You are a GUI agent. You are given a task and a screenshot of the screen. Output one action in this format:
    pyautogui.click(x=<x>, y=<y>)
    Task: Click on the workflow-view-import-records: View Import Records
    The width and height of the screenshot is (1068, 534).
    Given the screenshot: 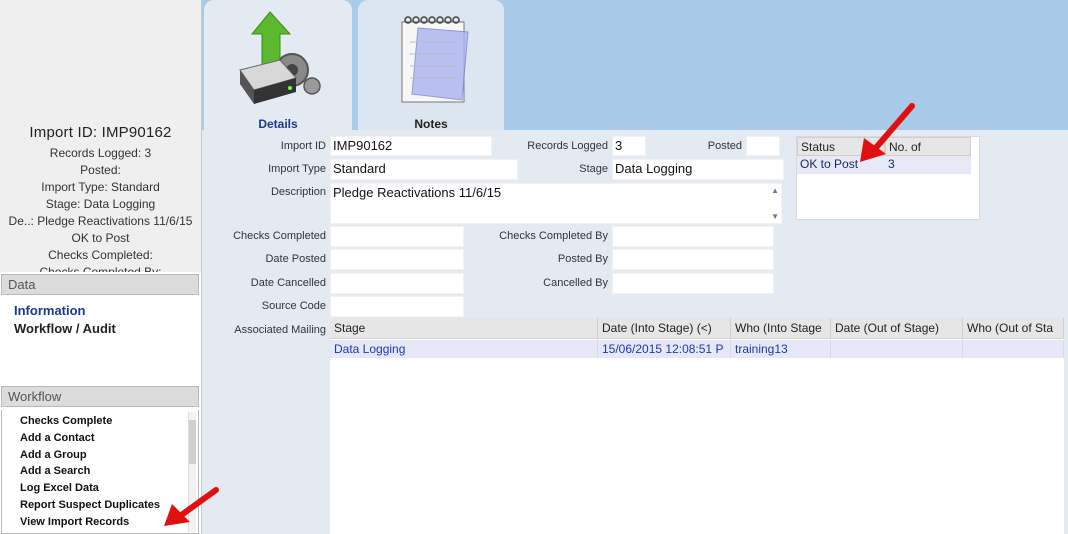 What is the action you would take?
    pyautogui.click(x=74, y=522)
    